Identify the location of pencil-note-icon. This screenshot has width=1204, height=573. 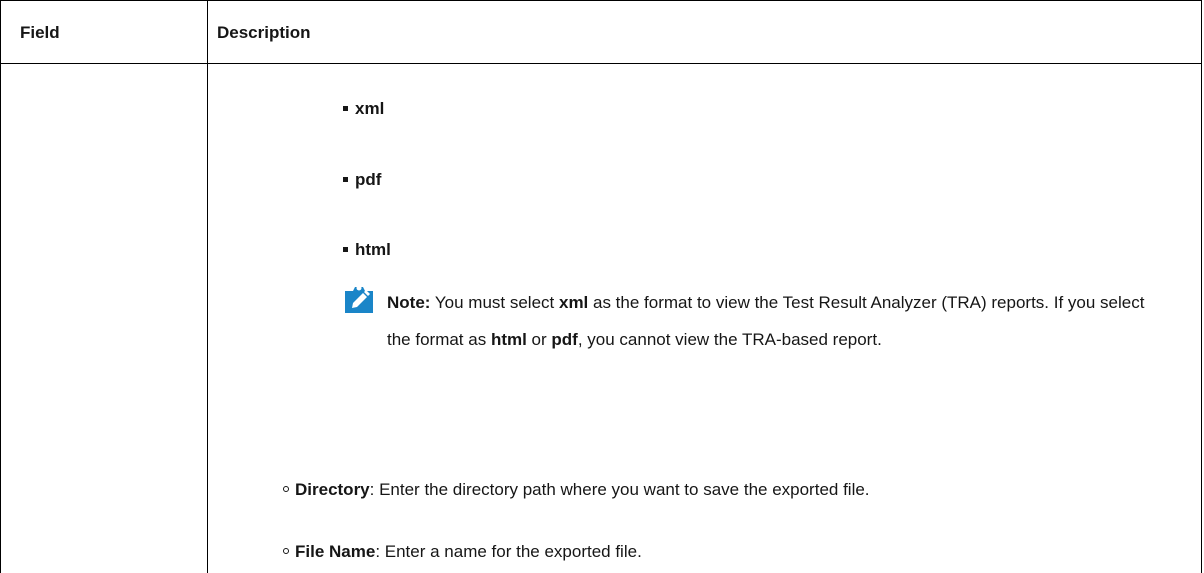
(359, 299).